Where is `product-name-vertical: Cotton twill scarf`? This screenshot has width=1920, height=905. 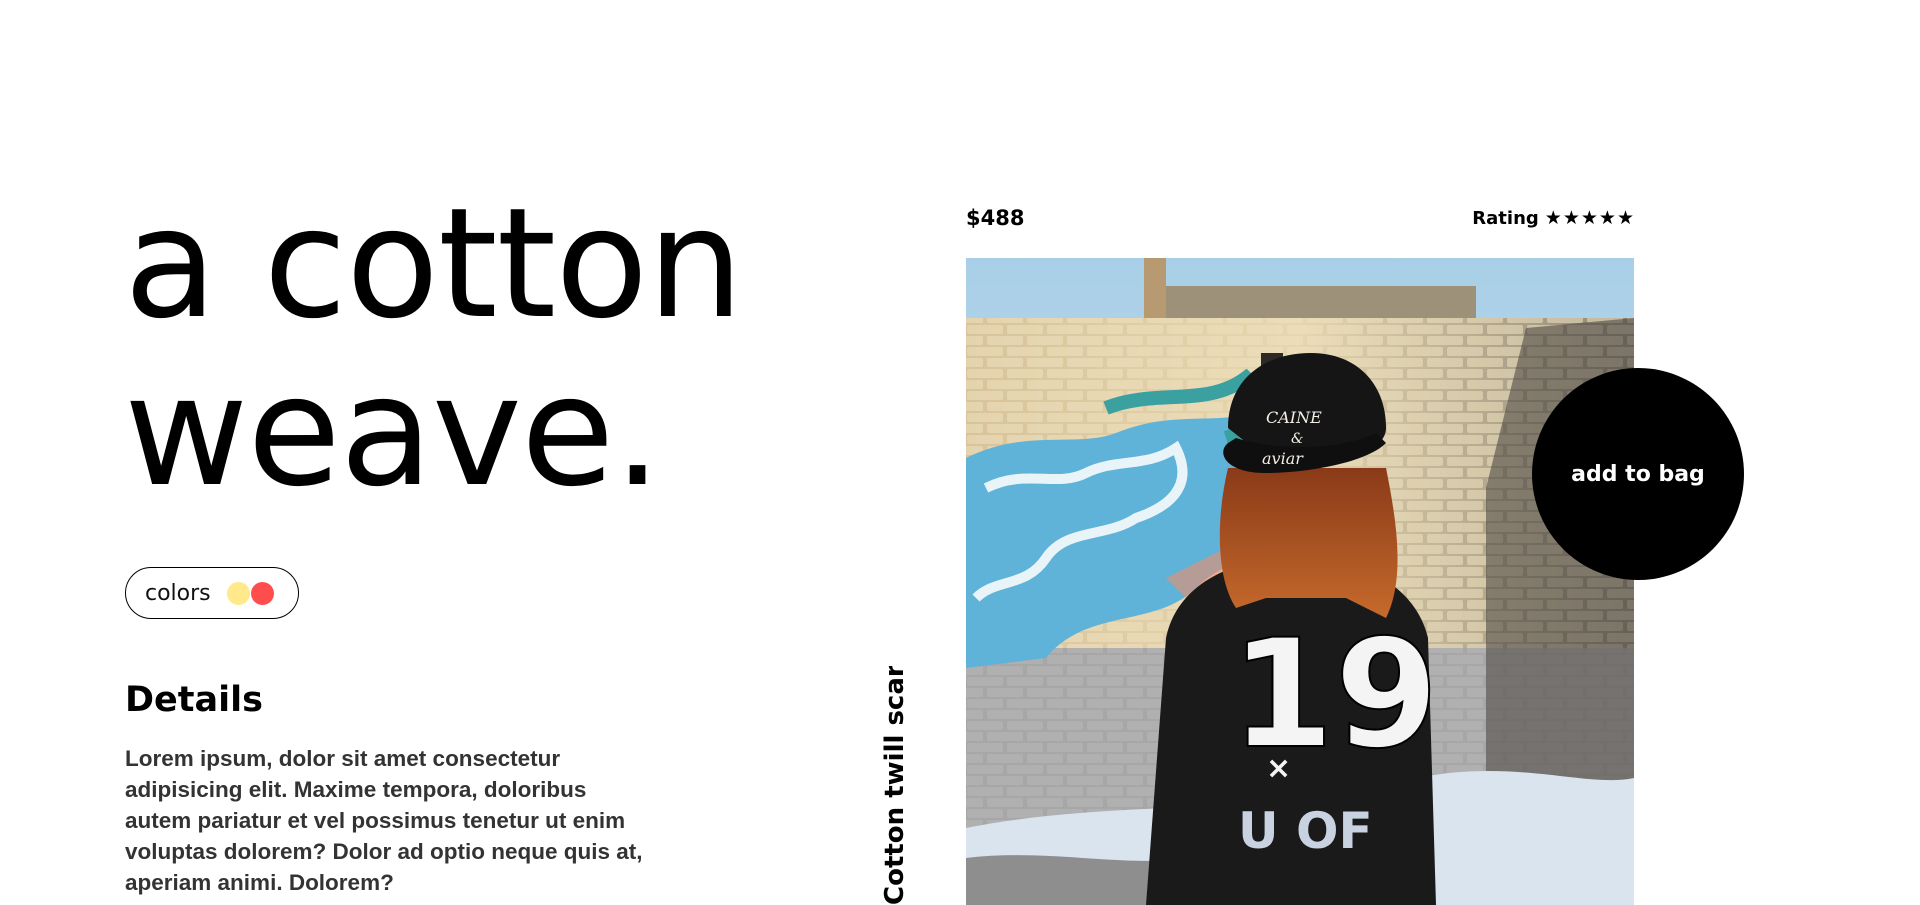 product-name-vertical: Cotton twill scarf is located at coordinates (895, 785).